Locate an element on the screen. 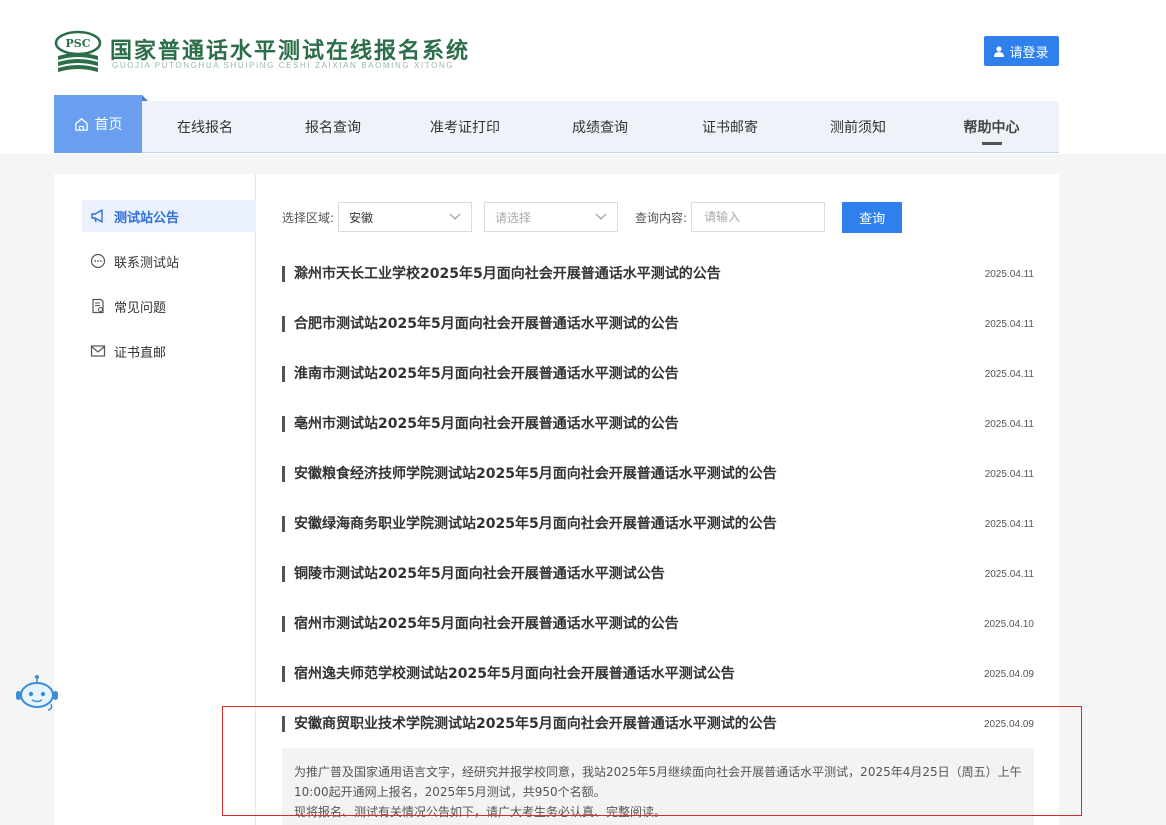 Image resolution: width=1166 pixels, height=825 pixels. announcement-title: 宿州逸夫师范学校测试站2025年5月面向社会开展普通话水平测试公告 is located at coordinates (508, 674).